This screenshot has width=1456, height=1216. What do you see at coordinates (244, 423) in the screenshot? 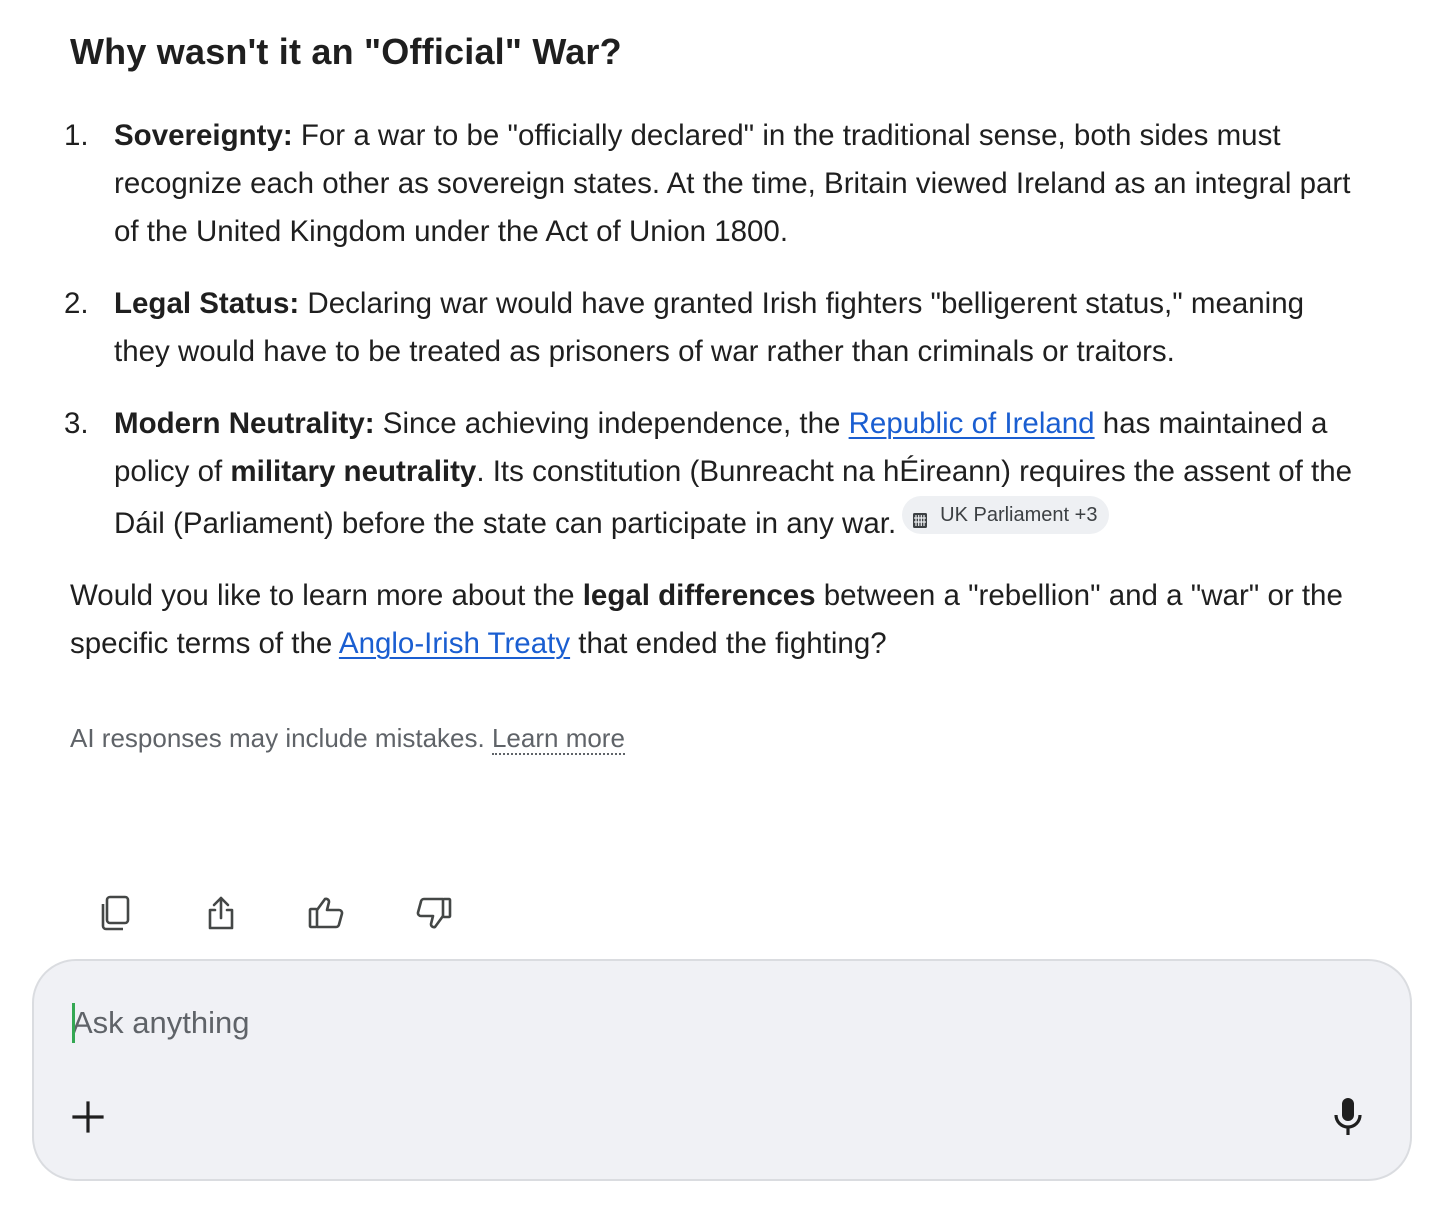
I see `point-label: Modern Neutrality:` at bounding box center [244, 423].